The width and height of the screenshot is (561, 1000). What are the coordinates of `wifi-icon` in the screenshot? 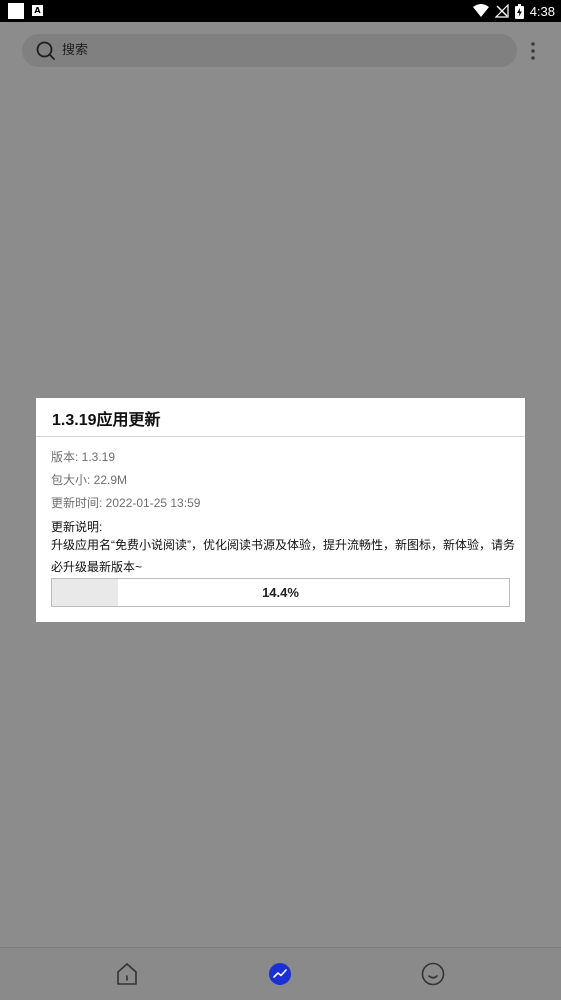 It's located at (480, 10).